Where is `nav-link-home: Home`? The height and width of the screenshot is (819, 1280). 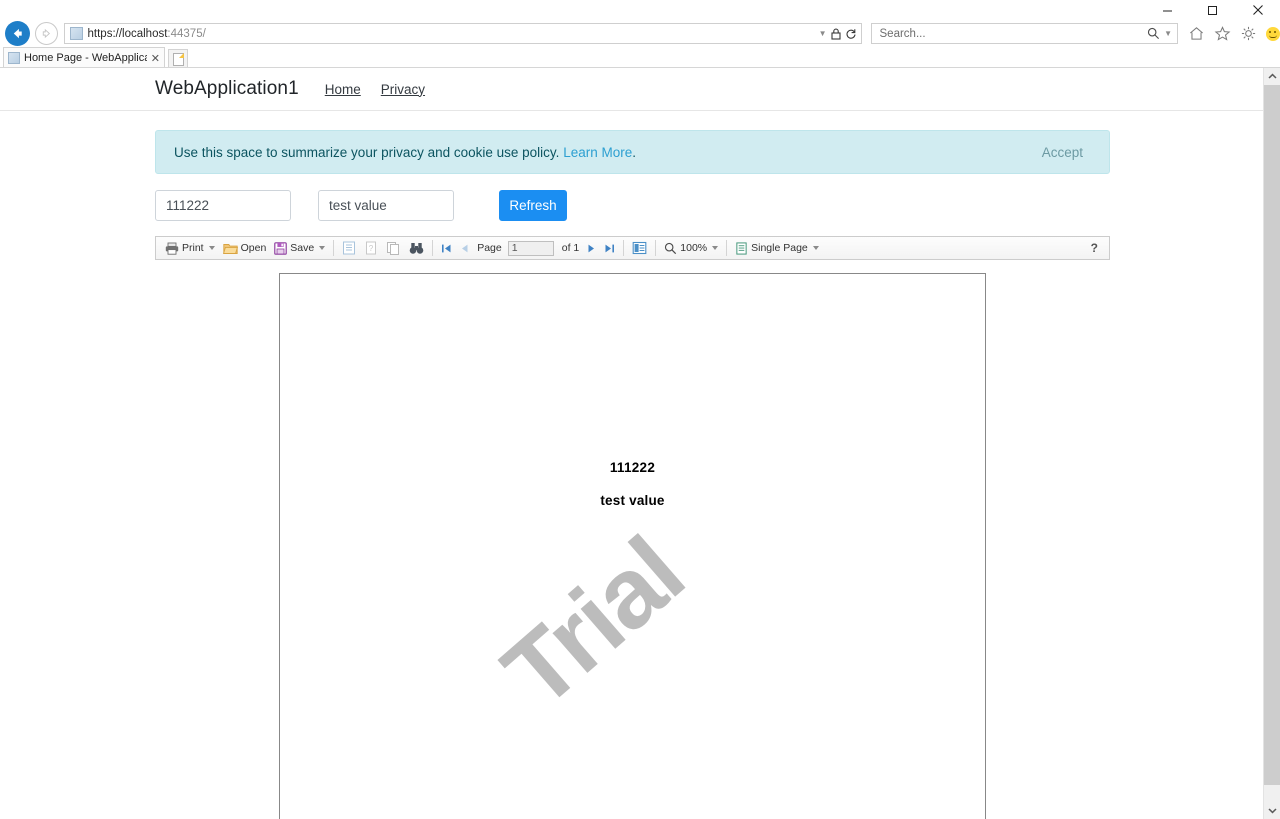 nav-link-home: Home is located at coordinates (343, 89).